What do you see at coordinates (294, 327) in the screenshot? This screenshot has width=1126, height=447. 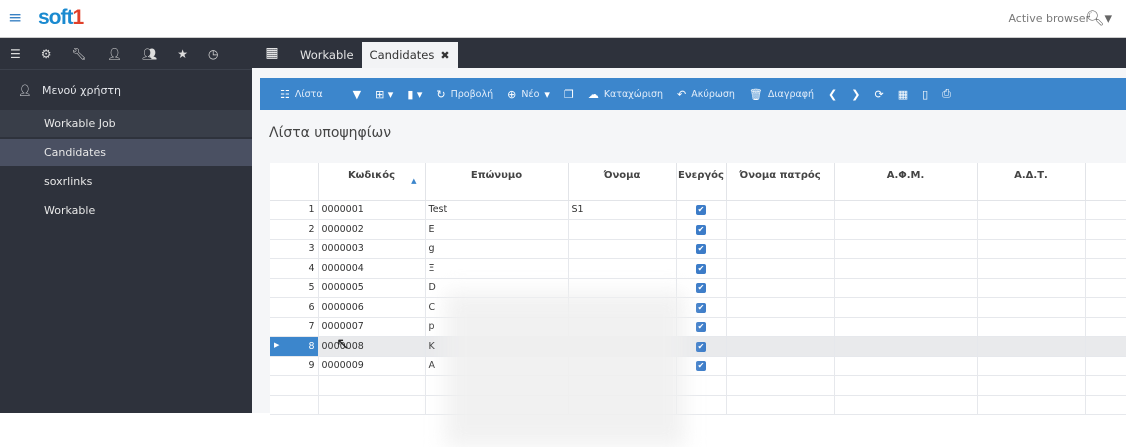 I see `row-number: 7` at bounding box center [294, 327].